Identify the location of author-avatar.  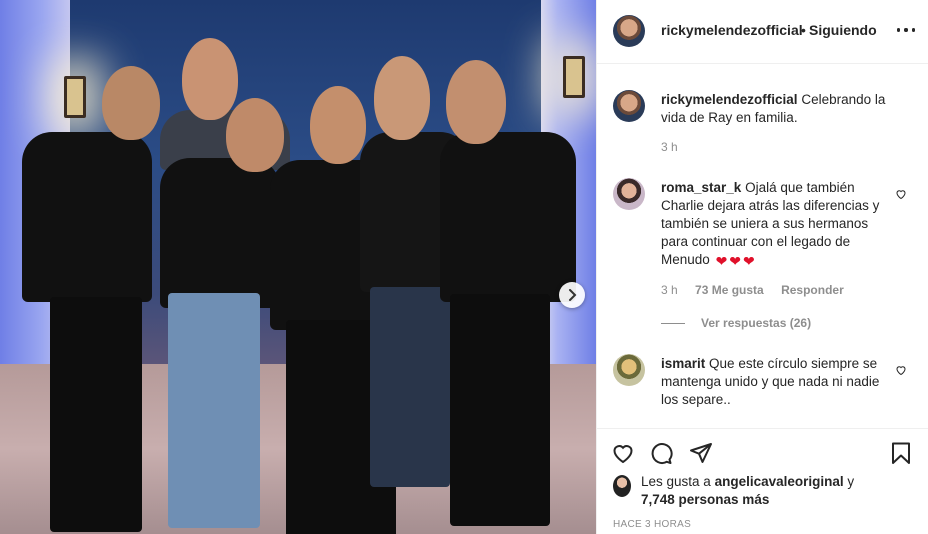
(629, 31).